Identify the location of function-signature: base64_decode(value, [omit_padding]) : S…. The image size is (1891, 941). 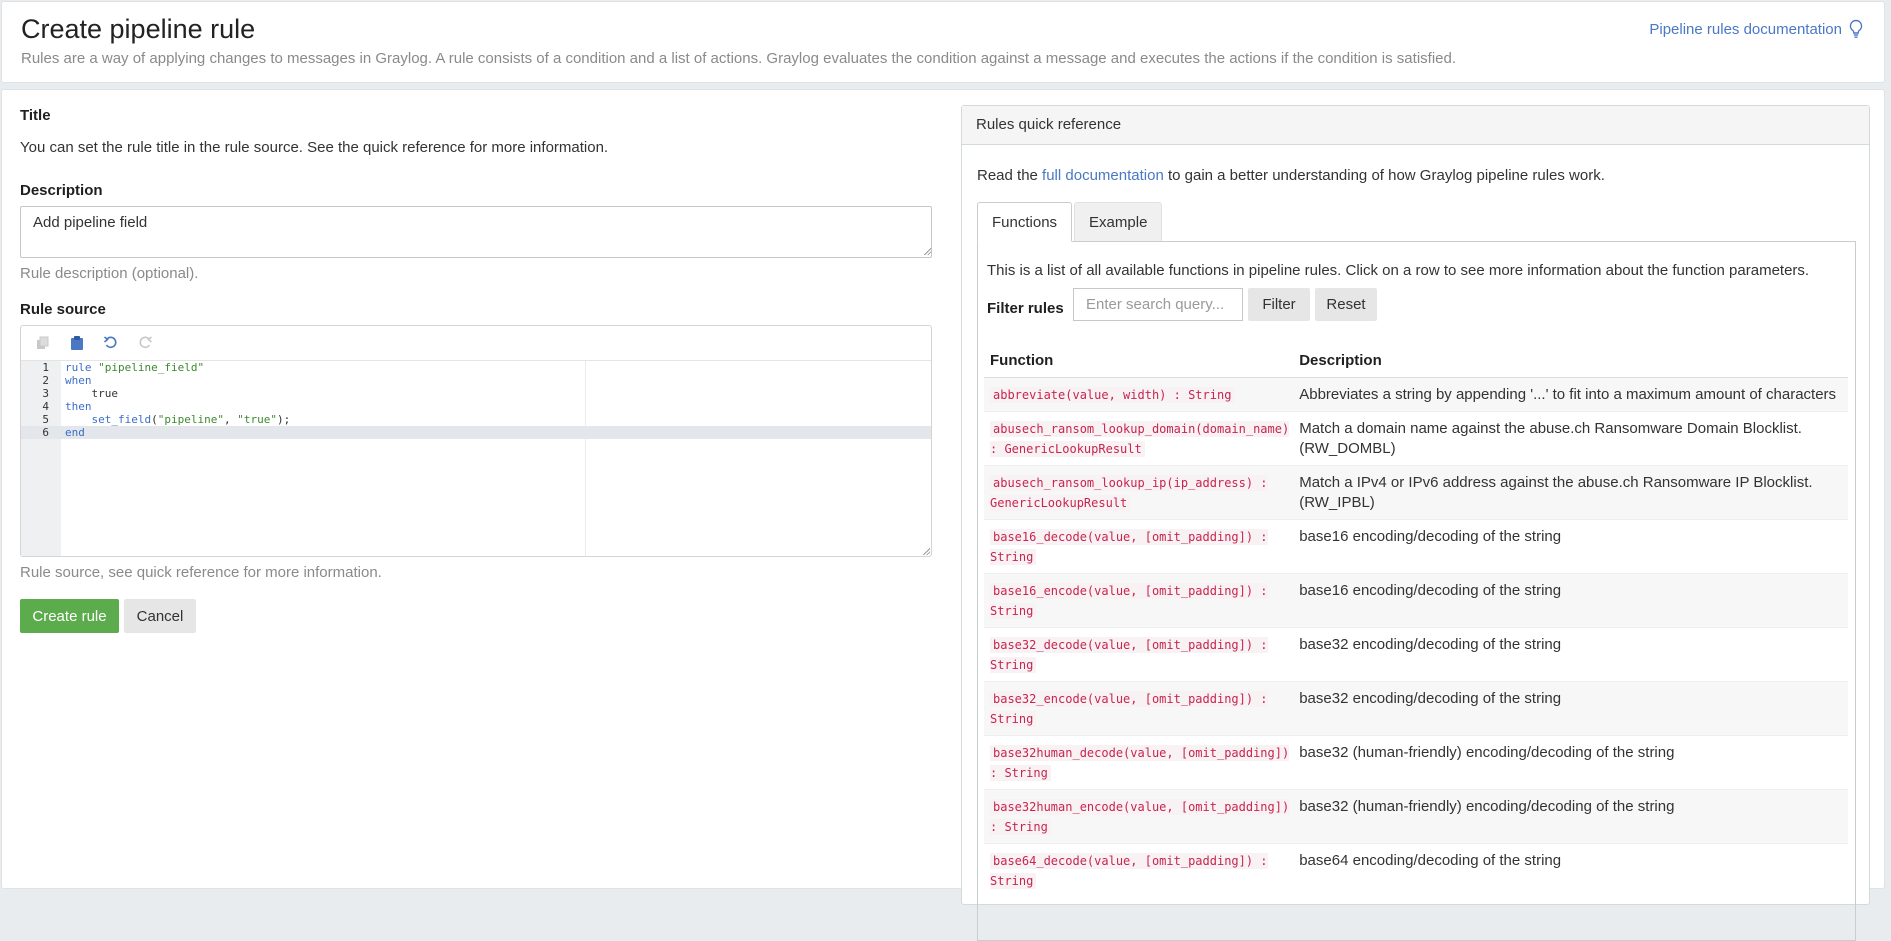
(1129, 871).